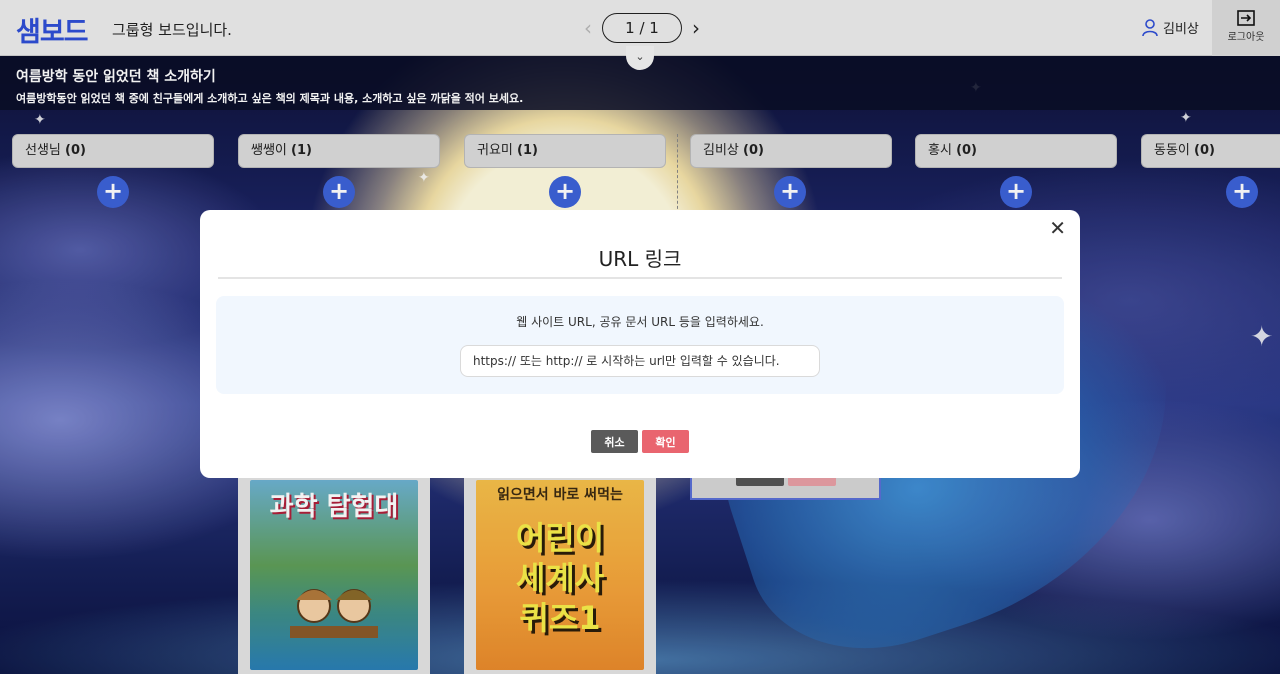 Image resolution: width=1280 pixels, height=674 pixels. What do you see at coordinates (1057, 228) in the screenshot?
I see `close-icon: ✕` at bounding box center [1057, 228].